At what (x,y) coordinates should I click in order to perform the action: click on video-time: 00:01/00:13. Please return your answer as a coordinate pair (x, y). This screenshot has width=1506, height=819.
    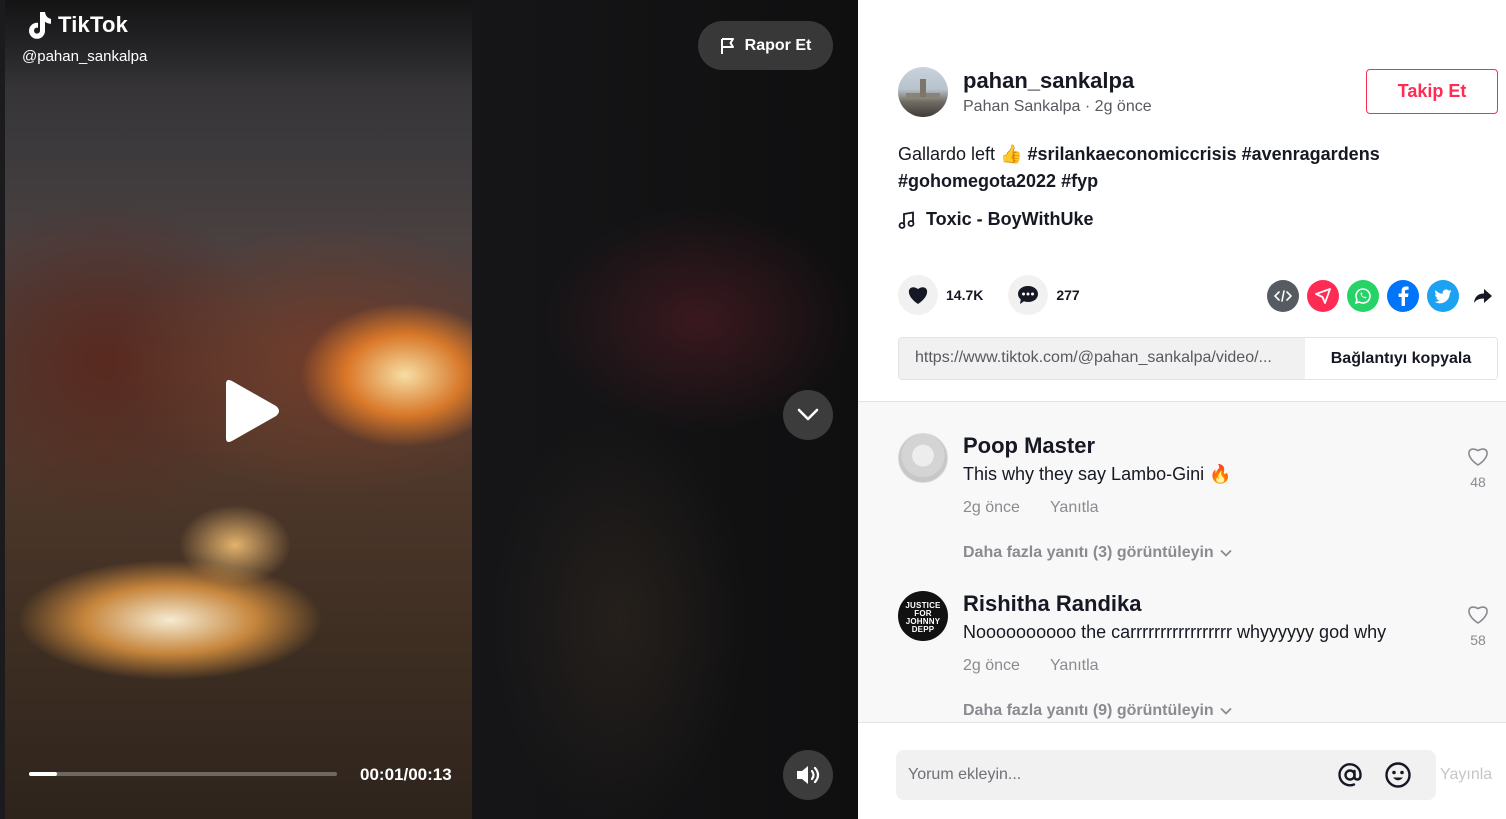
    Looking at the image, I should click on (406, 774).